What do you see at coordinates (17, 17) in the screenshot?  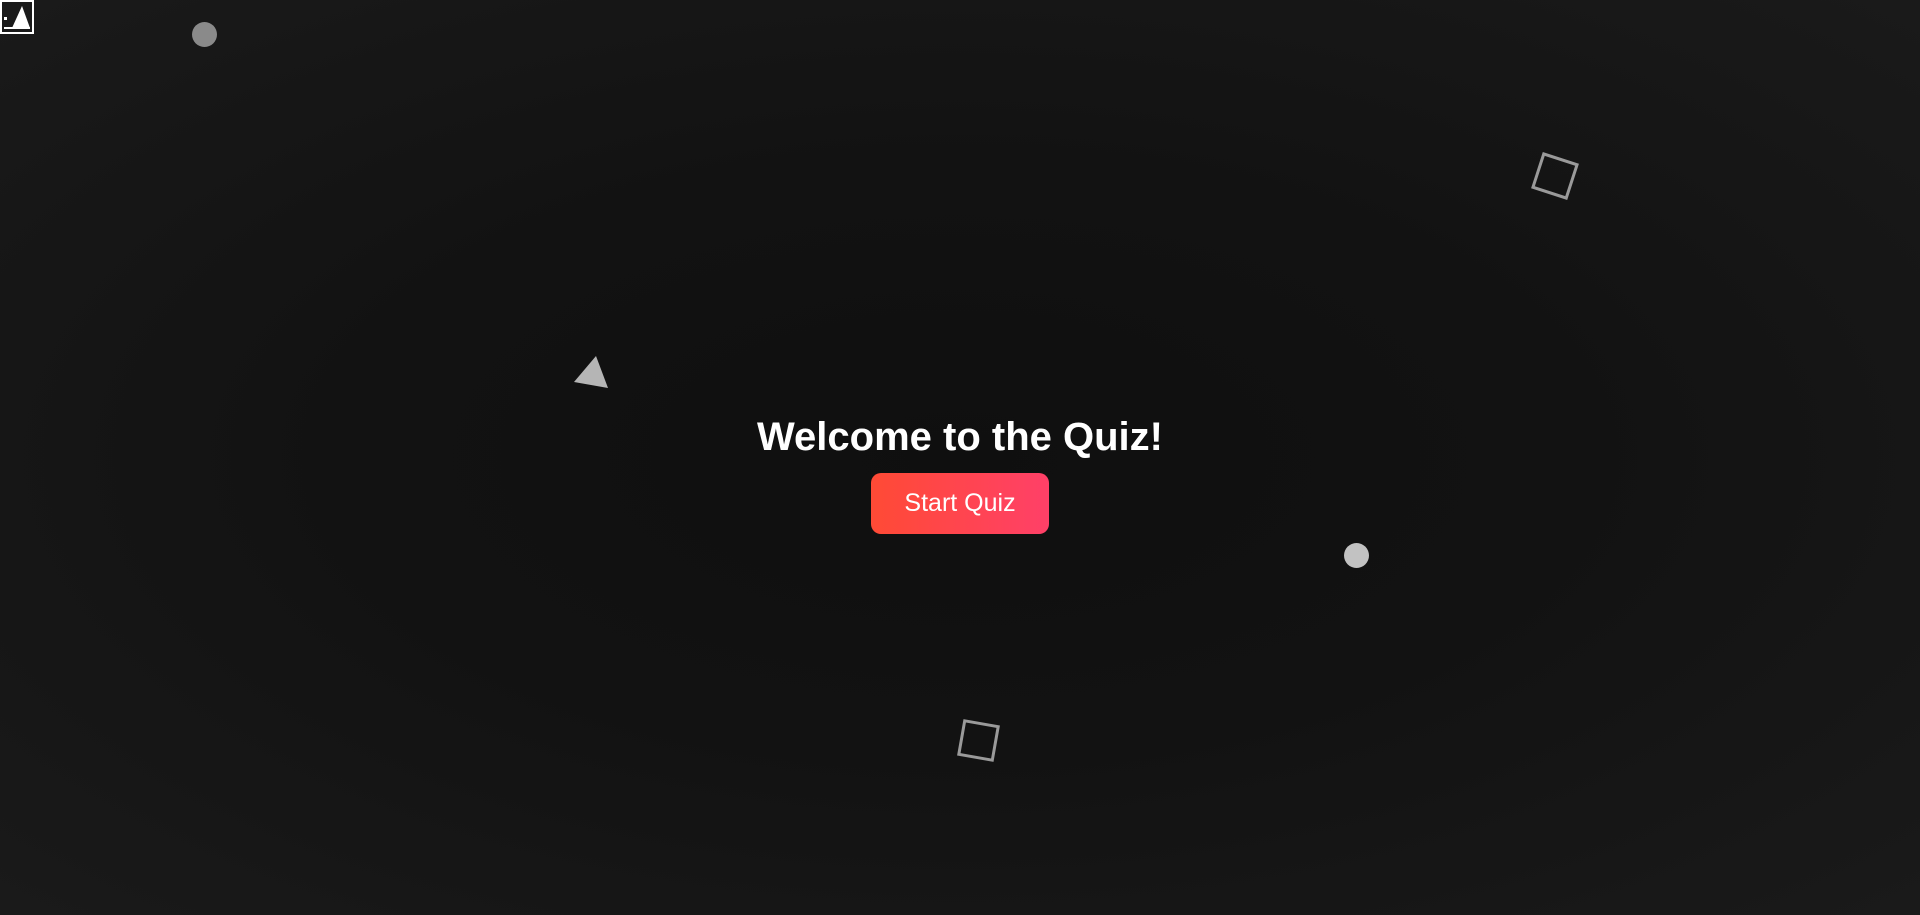 I see `broken-image-icon` at bounding box center [17, 17].